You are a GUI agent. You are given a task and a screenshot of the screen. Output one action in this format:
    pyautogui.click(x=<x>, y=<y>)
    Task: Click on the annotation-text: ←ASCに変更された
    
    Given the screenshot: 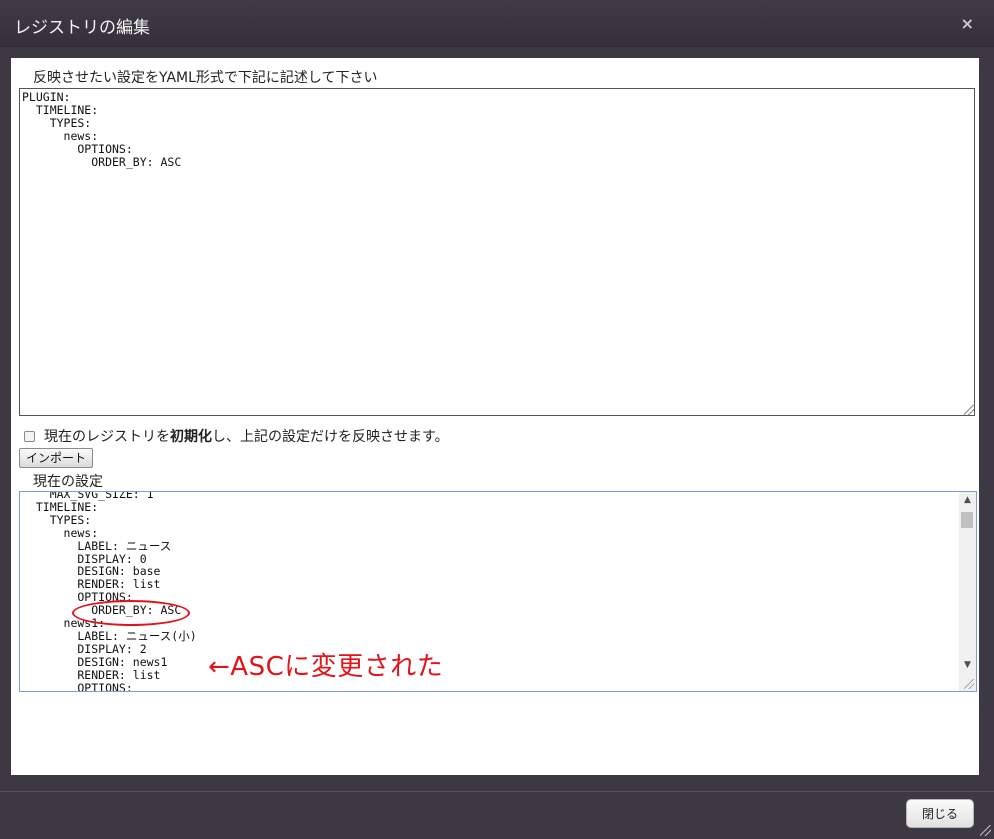 What is the action you would take?
    pyautogui.click(x=326, y=667)
    